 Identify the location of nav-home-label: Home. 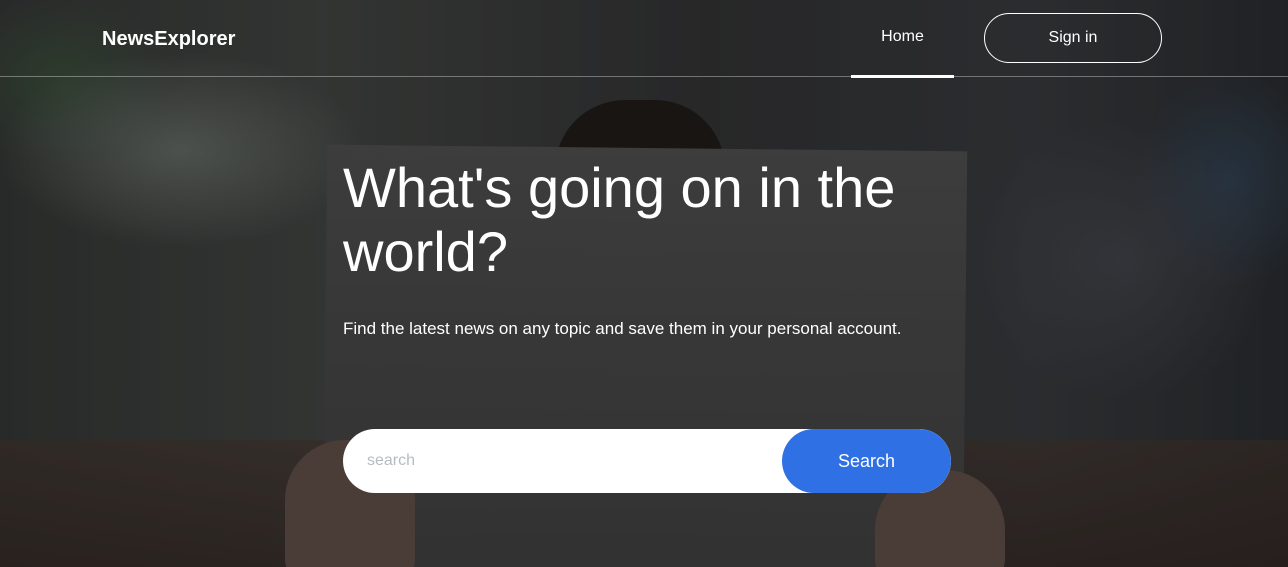
(902, 36).